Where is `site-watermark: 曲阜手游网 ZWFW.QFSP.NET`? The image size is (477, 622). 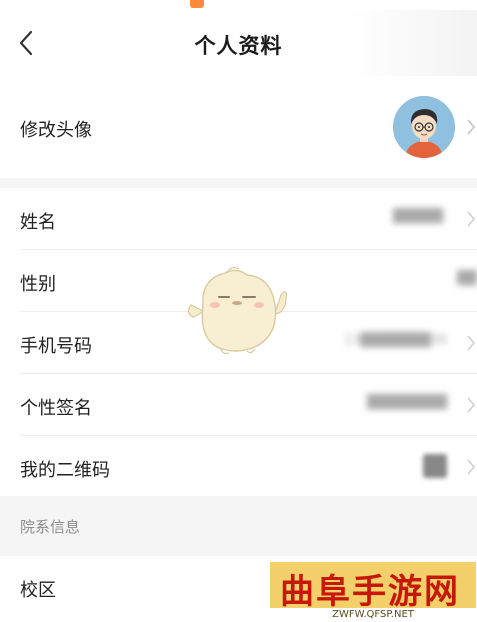
site-watermark: 曲阜手游网 ZWFW.QFSP.NET is located at coordinates (373, 592).